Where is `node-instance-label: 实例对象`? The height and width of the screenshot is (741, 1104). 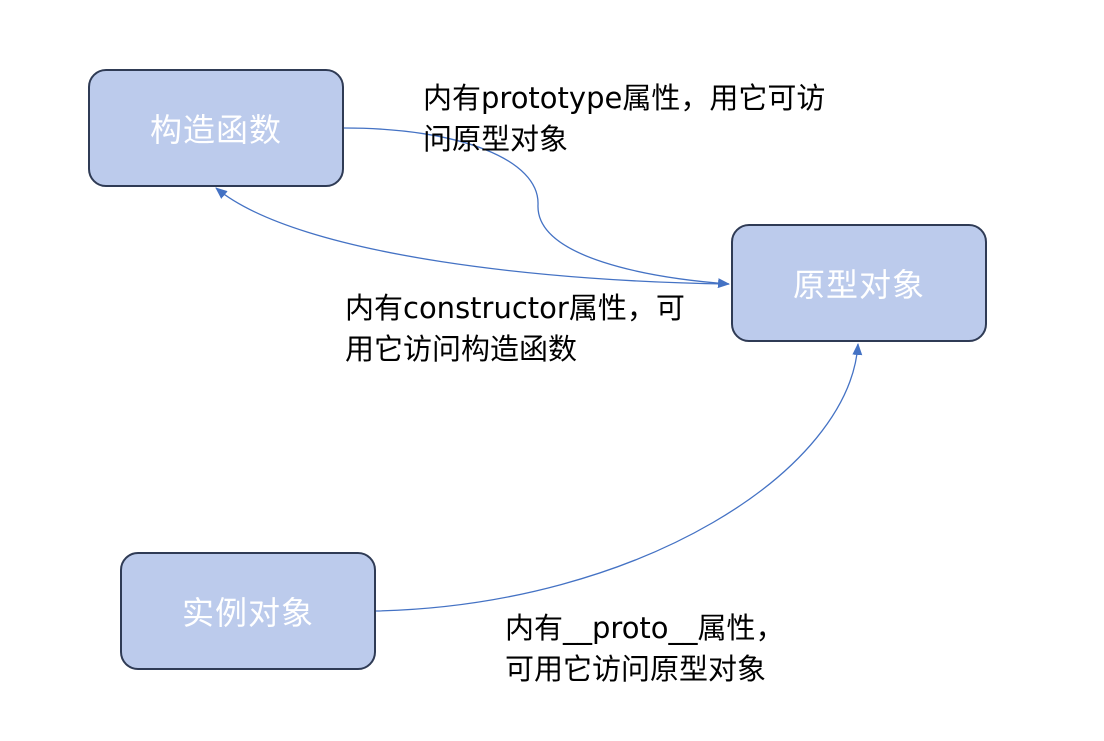 node-instance-label: 实例对象 is located at coordinates (247, 613).